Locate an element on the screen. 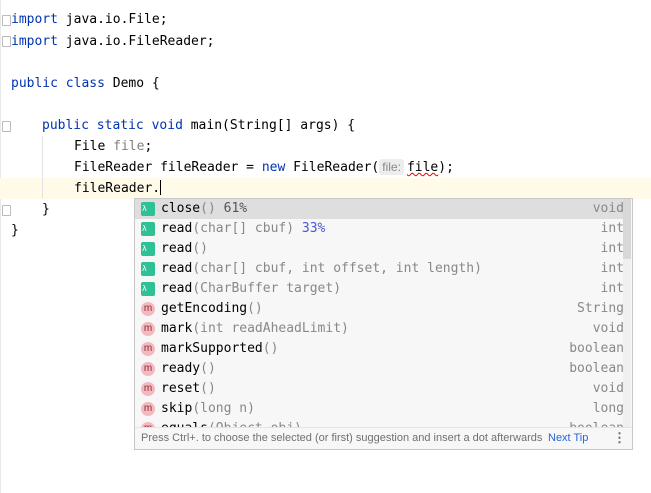  keyword: class is located at coordinates (85, 83).